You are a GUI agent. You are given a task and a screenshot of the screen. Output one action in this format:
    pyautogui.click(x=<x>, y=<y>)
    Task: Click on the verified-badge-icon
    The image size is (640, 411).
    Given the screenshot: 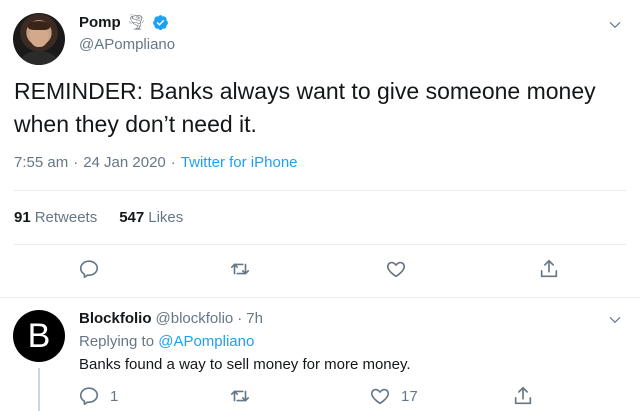 What is the action you would take?
    pyautogui.click(x=160, y=23)
    